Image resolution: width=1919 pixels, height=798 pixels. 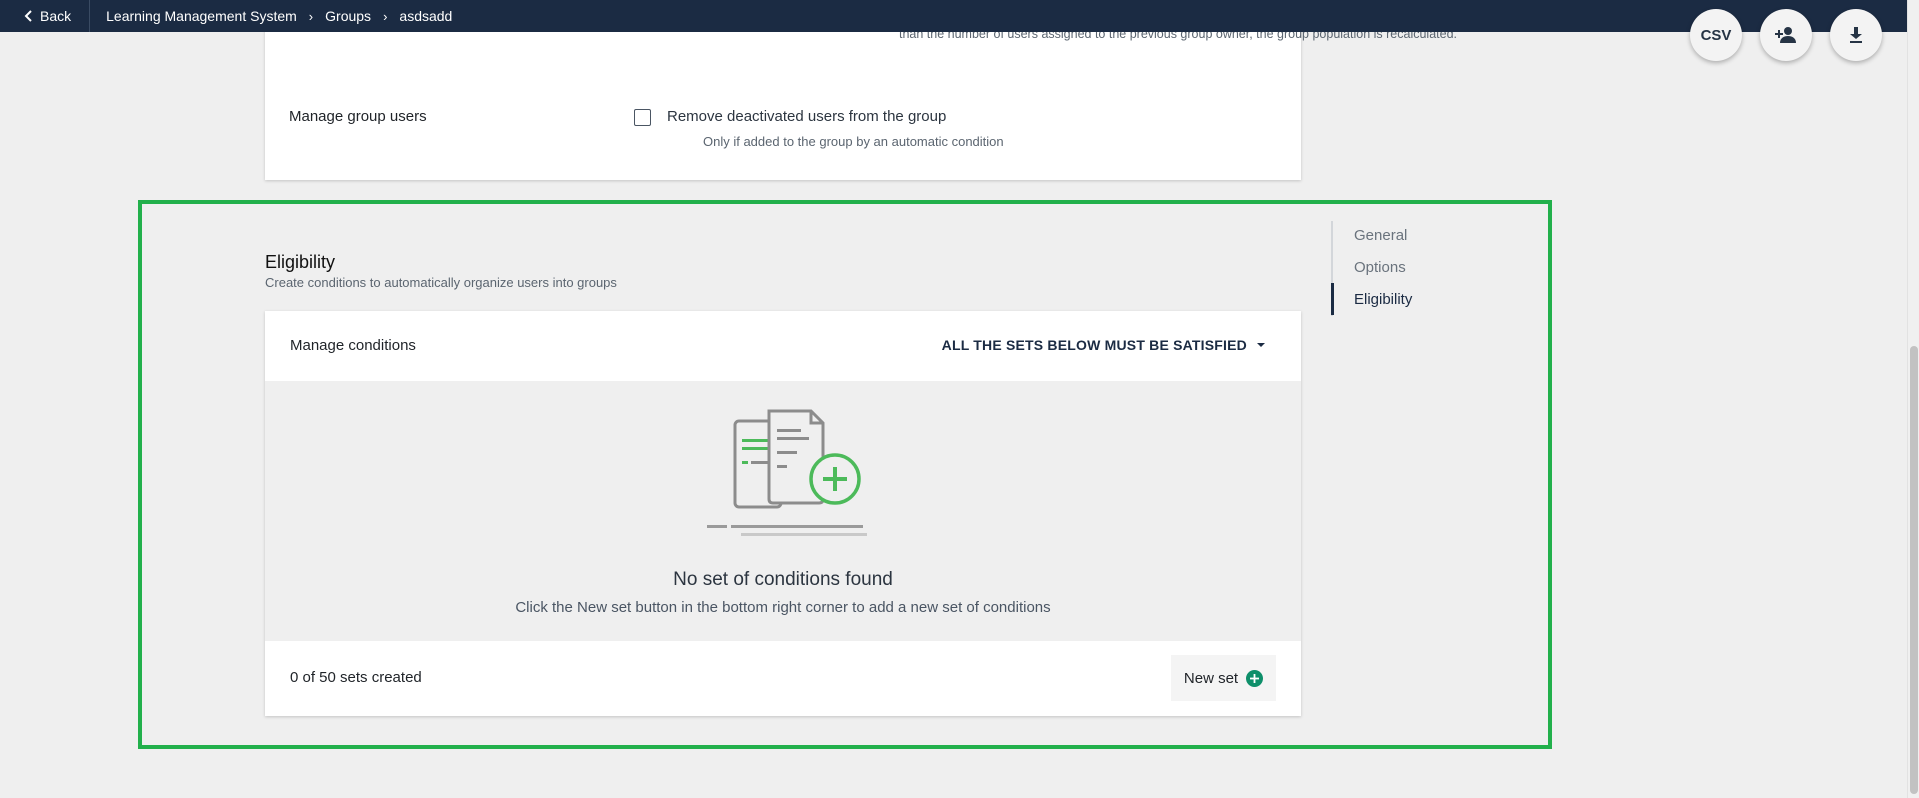 What do you see at coordinates (348, 16) in the screenshot?
I see `breadcrumb-groups: Groups` at bounding box center [348, 16].